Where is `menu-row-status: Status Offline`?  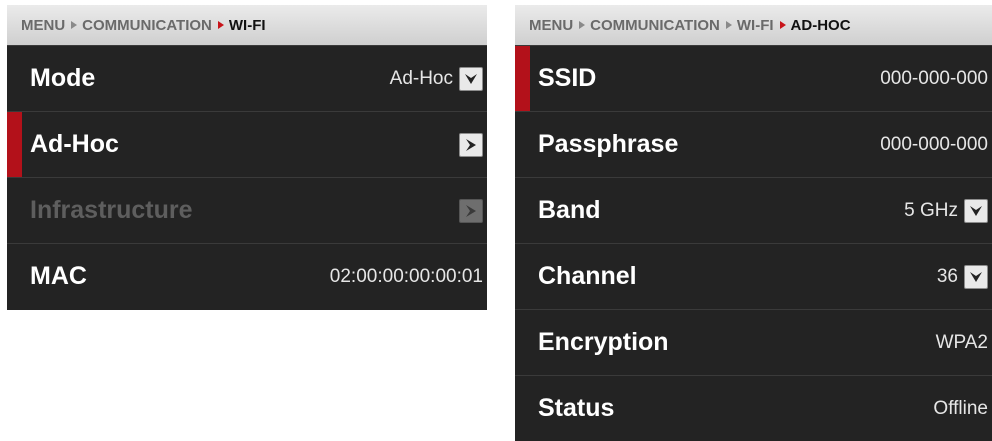 menu-row-status: Status Offline is located at coordinates (753, 408).